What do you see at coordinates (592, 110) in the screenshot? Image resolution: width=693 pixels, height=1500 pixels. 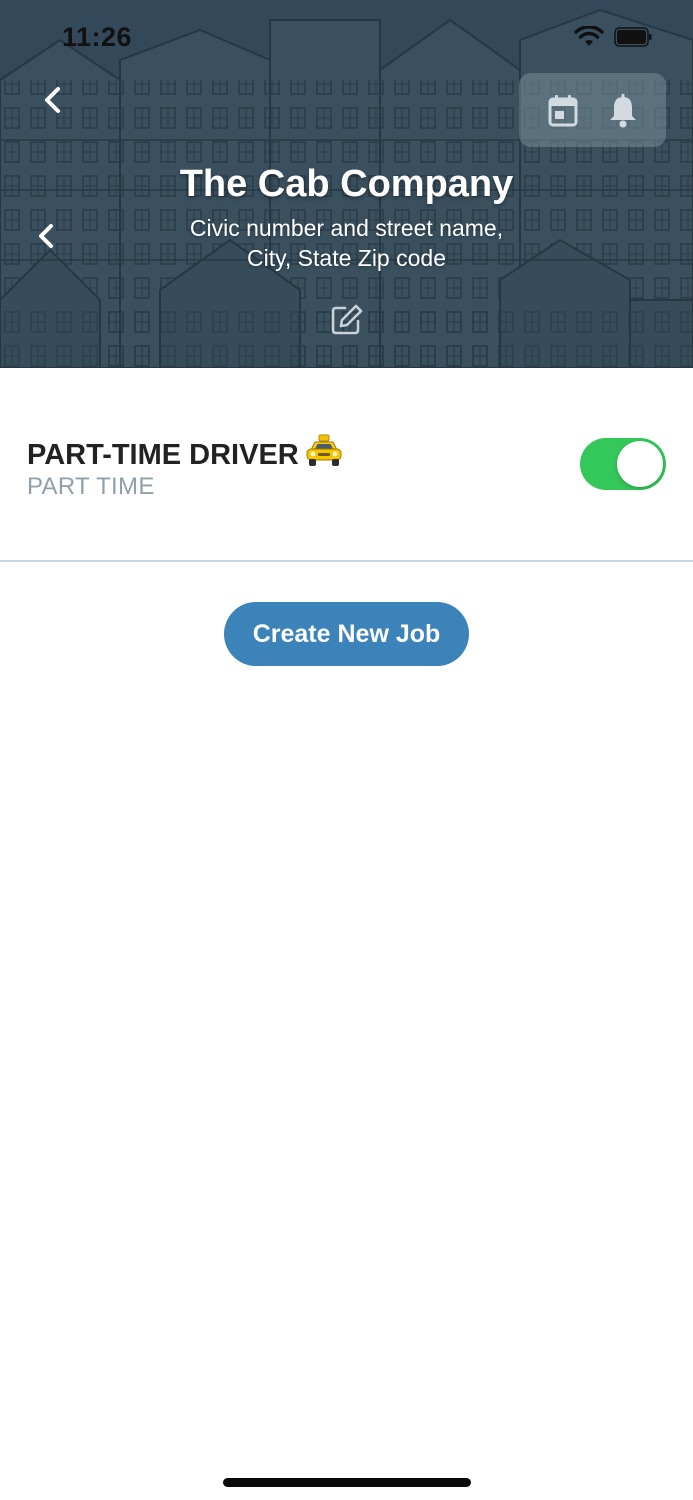 I see `header-actions` at bounding box center [592, 110].